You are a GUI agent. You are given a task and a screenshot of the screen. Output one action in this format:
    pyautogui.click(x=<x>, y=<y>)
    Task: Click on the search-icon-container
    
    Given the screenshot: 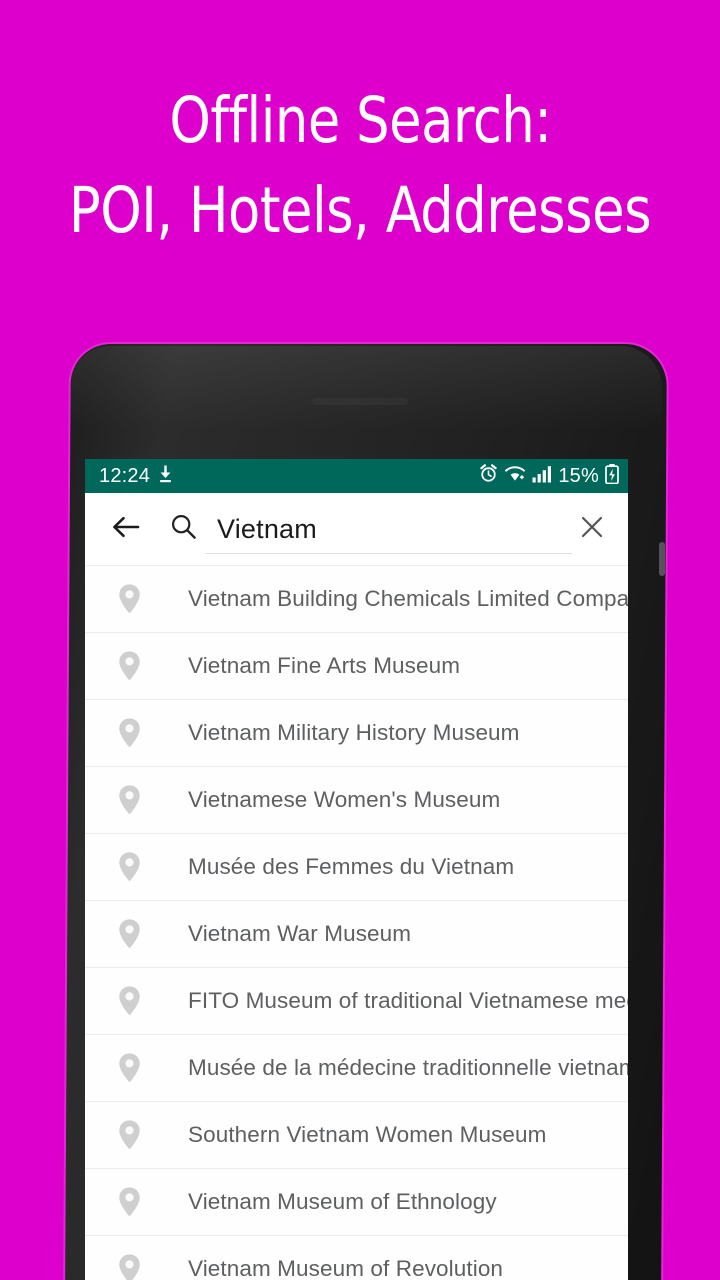 What is the action you would take?
    pyautogui.click(x=183, y=529)
    